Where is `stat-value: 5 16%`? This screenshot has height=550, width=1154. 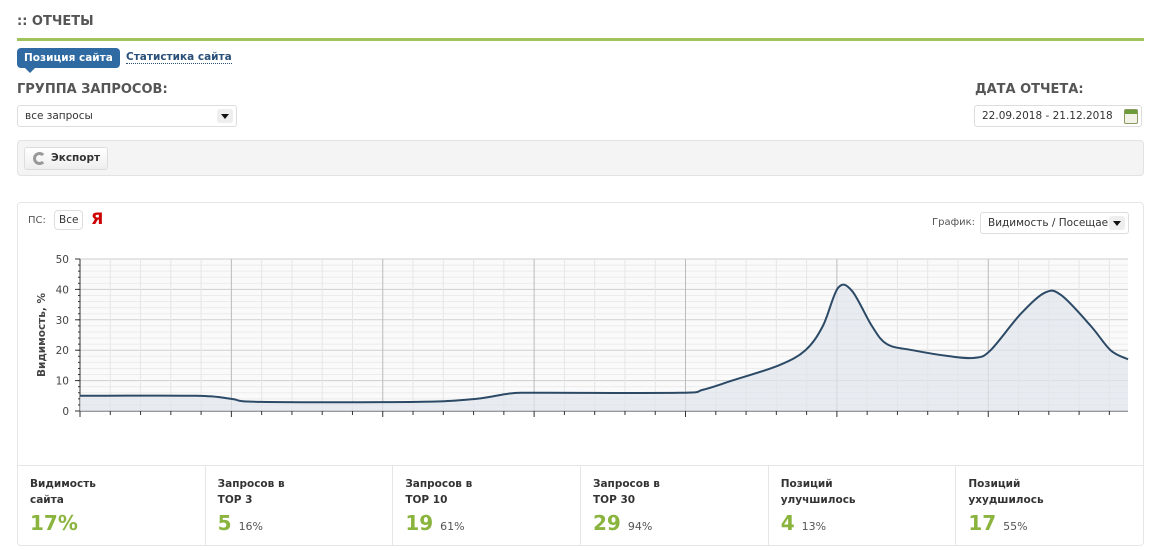
stat-value: 5 16% is located at coordinates (240, 523).